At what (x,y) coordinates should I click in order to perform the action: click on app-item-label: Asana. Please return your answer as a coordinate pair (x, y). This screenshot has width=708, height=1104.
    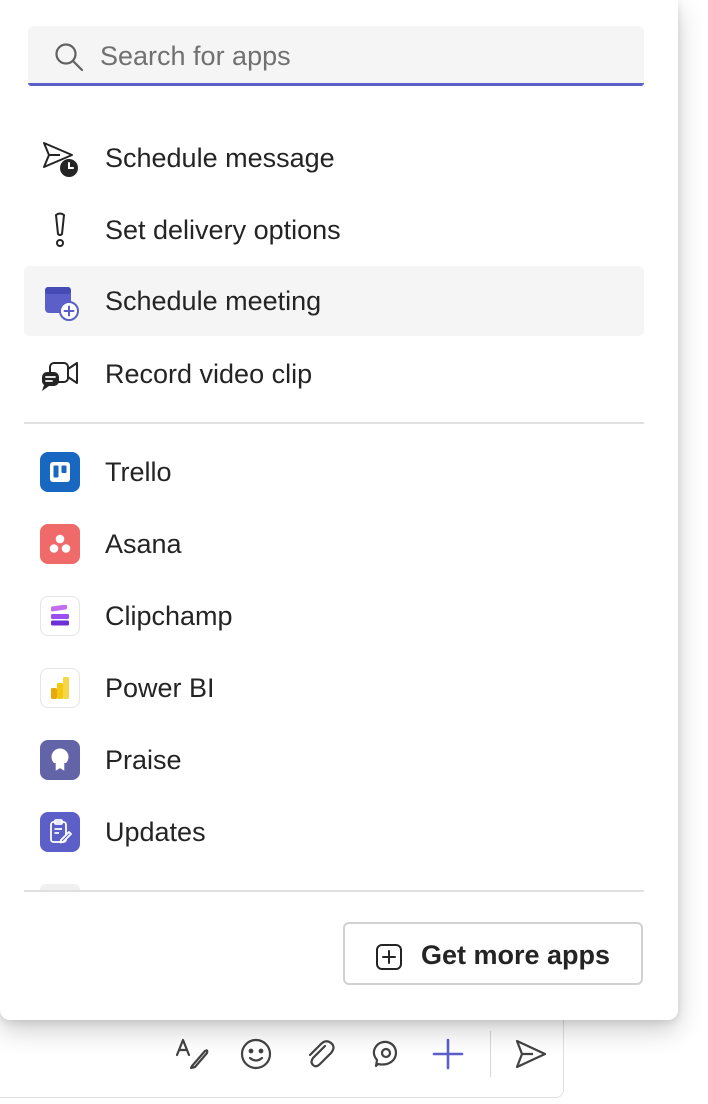
    Looking at the image, I should click on (143, 544).